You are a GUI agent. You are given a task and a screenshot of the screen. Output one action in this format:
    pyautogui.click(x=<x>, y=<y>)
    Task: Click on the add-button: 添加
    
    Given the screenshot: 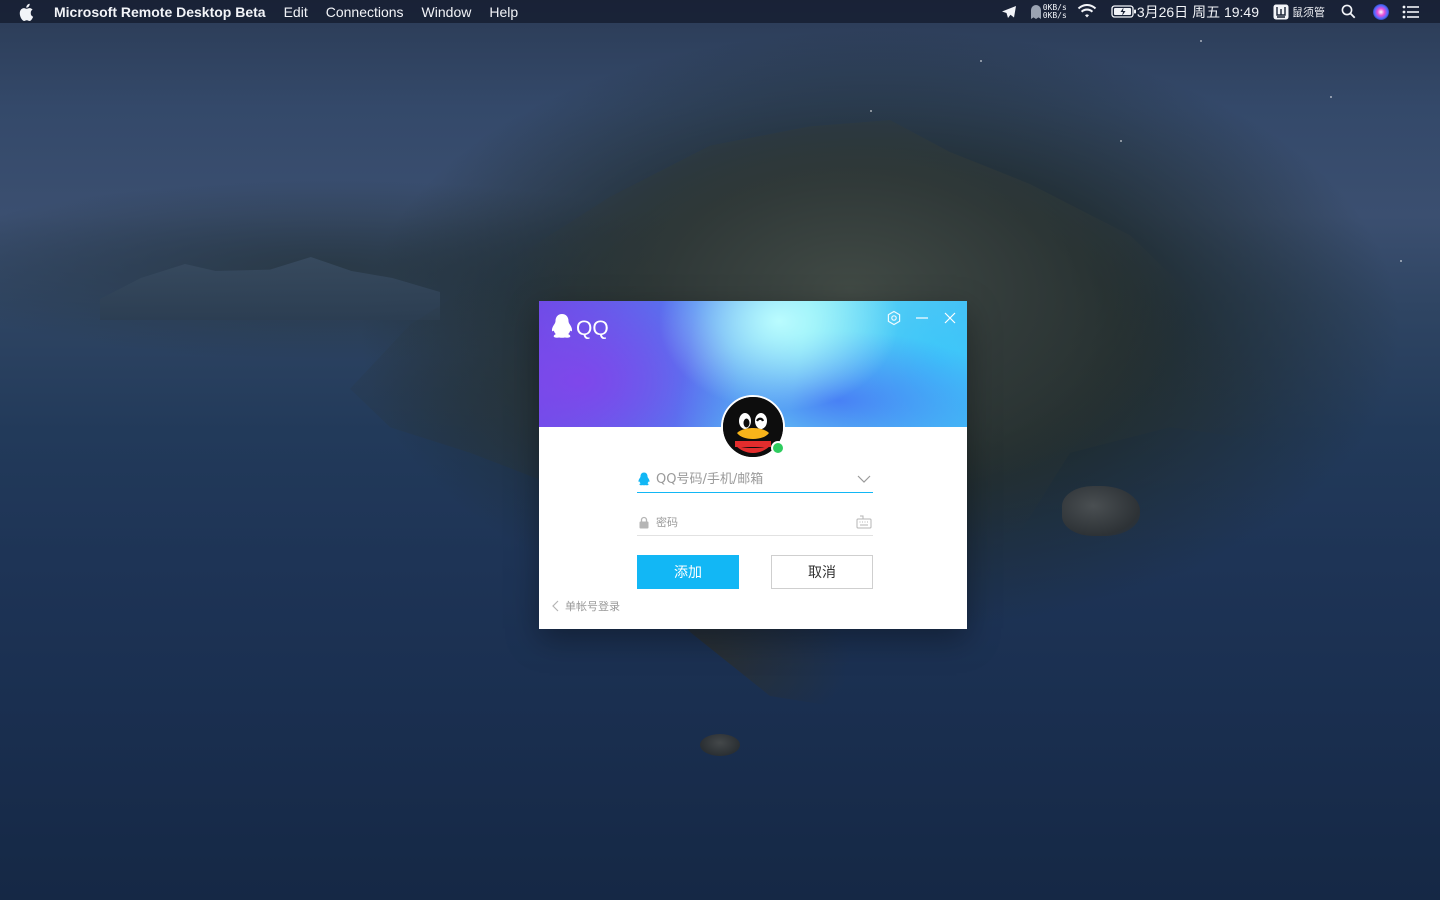 What is the action you would take?
    pyautogui.click(x=688, y=572)
    